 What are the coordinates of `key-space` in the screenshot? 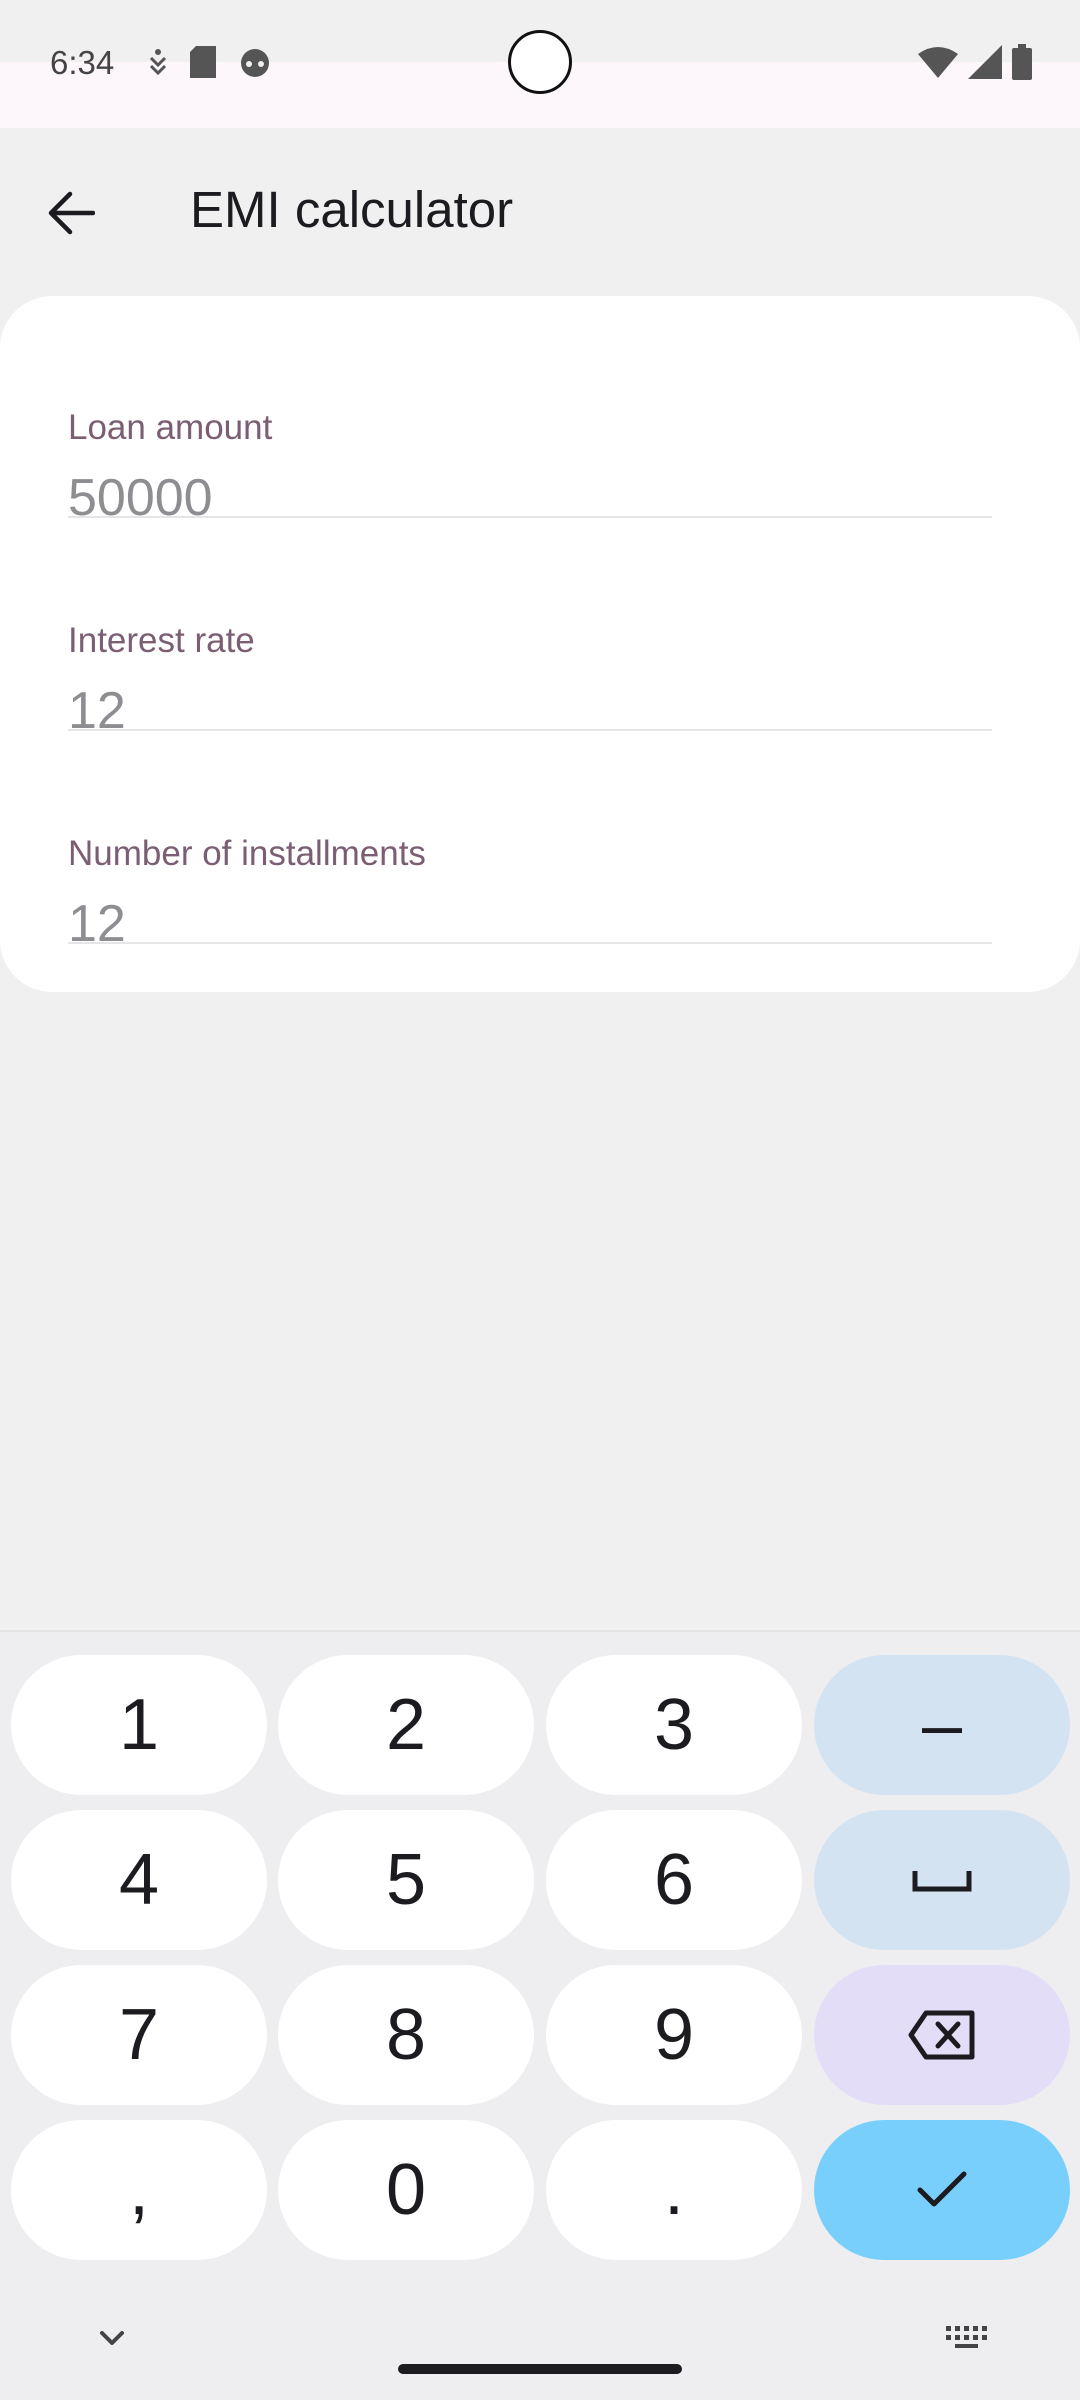 It's located at (942, 1880).